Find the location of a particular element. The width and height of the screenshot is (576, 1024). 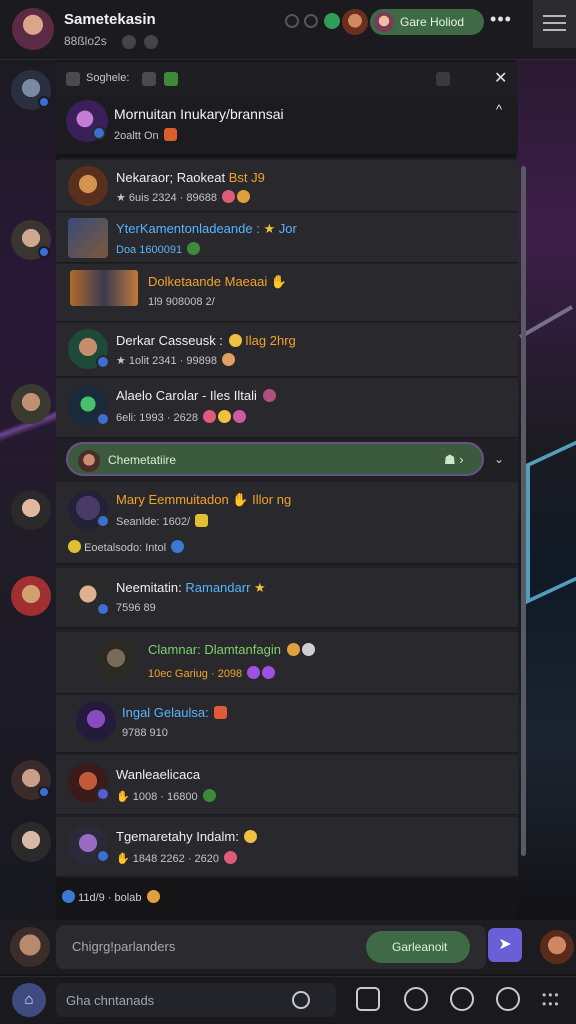

user-extra: Eoetalsodo: Intol is located at coordinates (125, 547).